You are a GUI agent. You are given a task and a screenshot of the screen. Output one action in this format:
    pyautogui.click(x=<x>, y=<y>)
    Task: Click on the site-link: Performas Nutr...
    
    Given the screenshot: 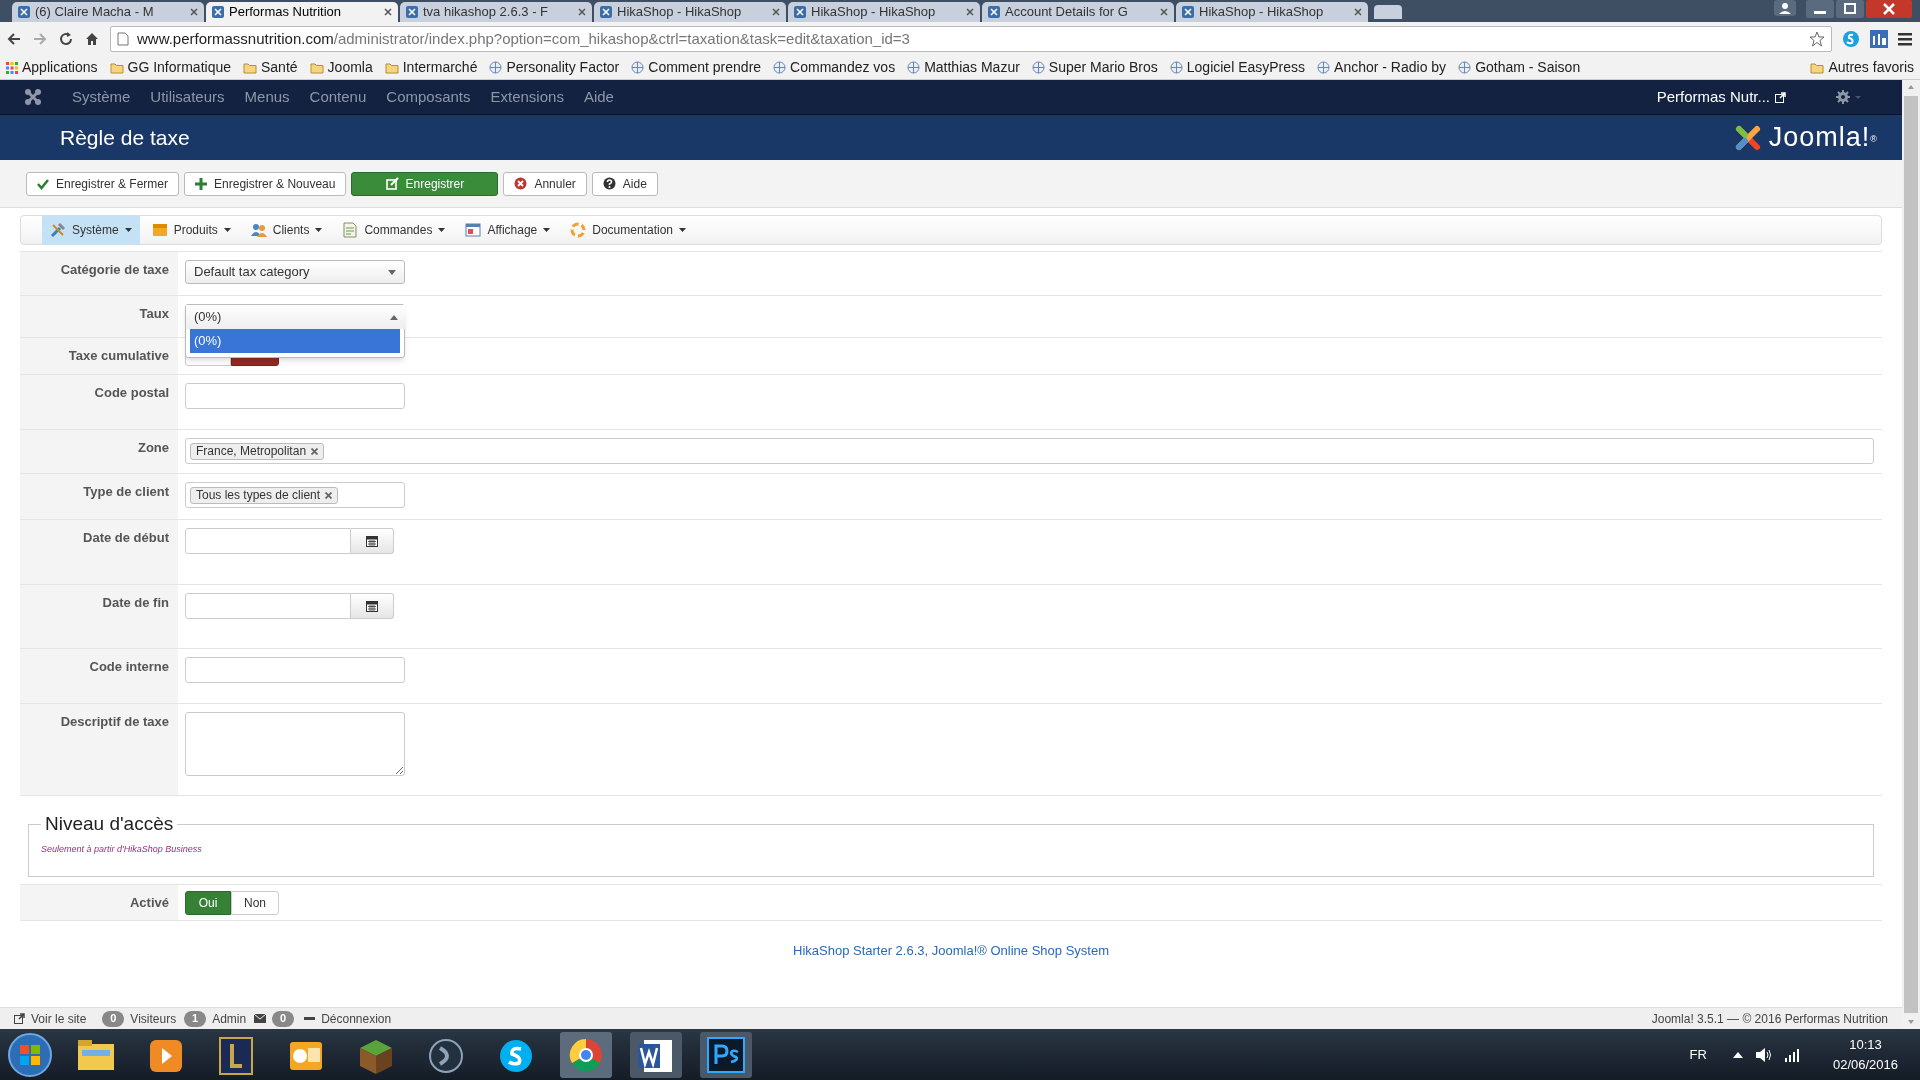 What is the action you would take?
    pyautogui.click(x=1721, y=97)
    